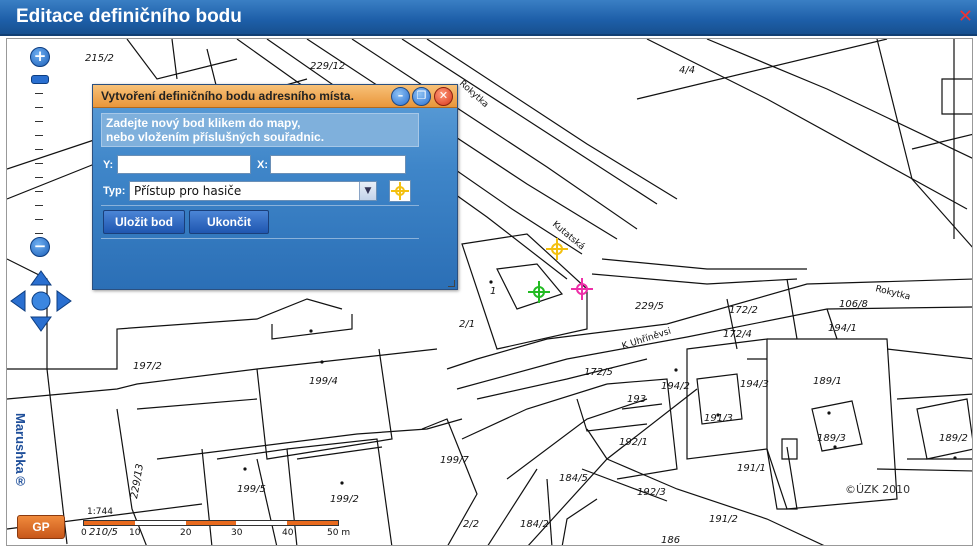 This screenshot has height=550, width=977. What do you see at coordinates (454, 460) in the screenshot?
I see `map-label: 199/7` at bounding box center [454, 460].